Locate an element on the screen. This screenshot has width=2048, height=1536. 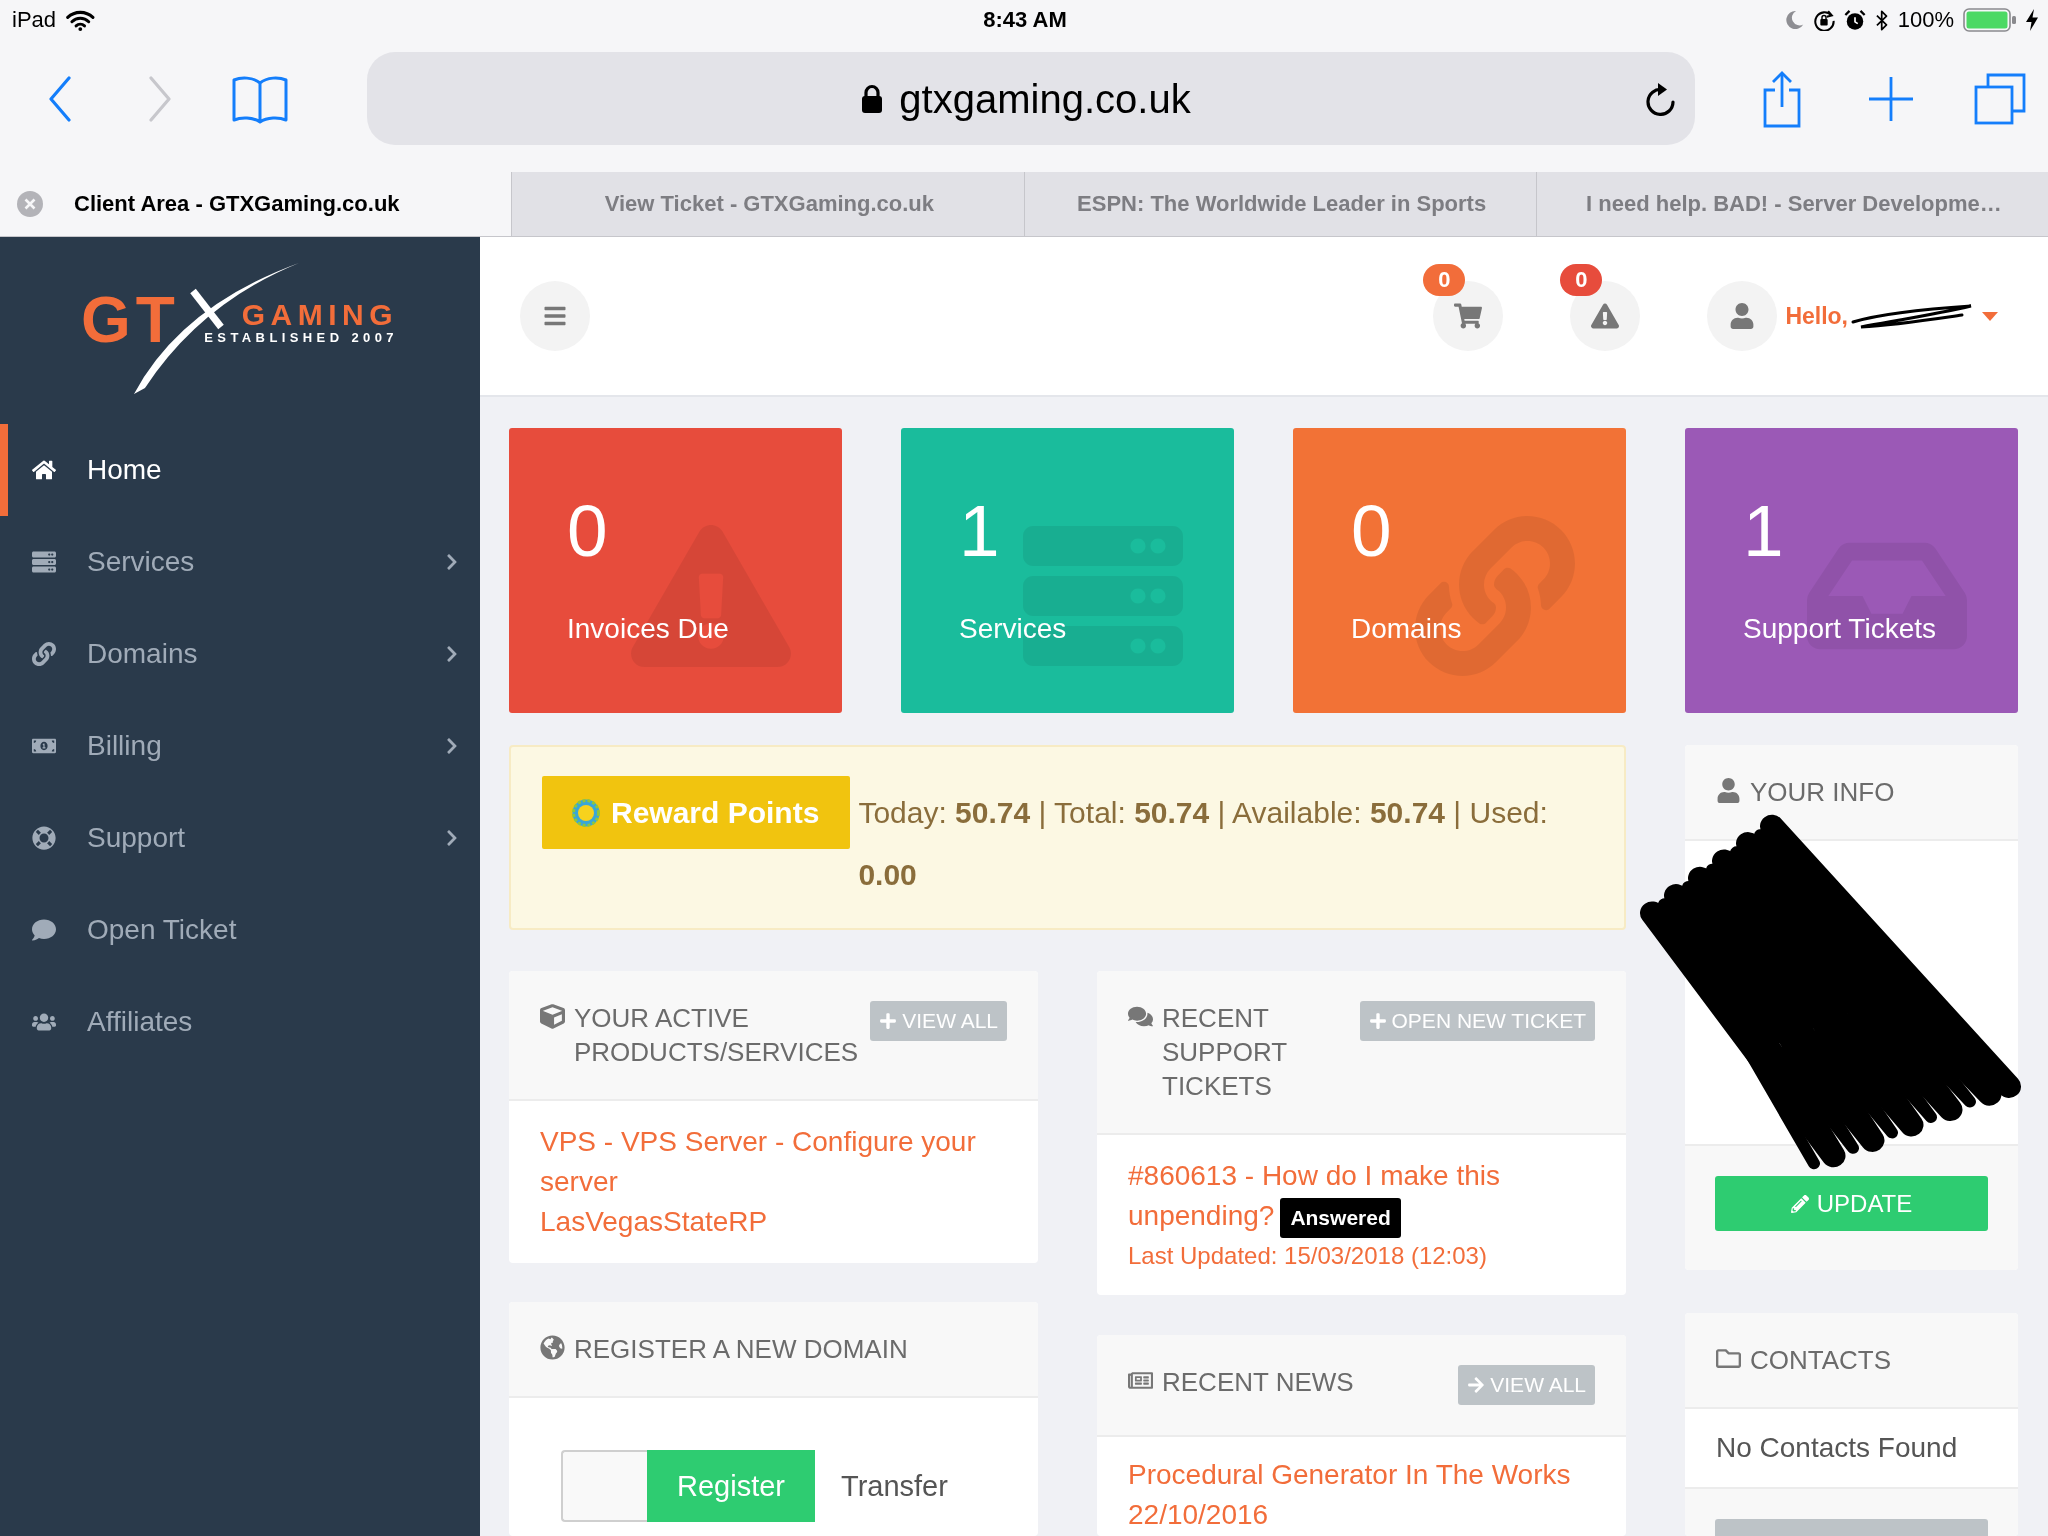
ticket-link: #860613 - How do I make this unpending? Answered is located at coordinates (1361, 1197).